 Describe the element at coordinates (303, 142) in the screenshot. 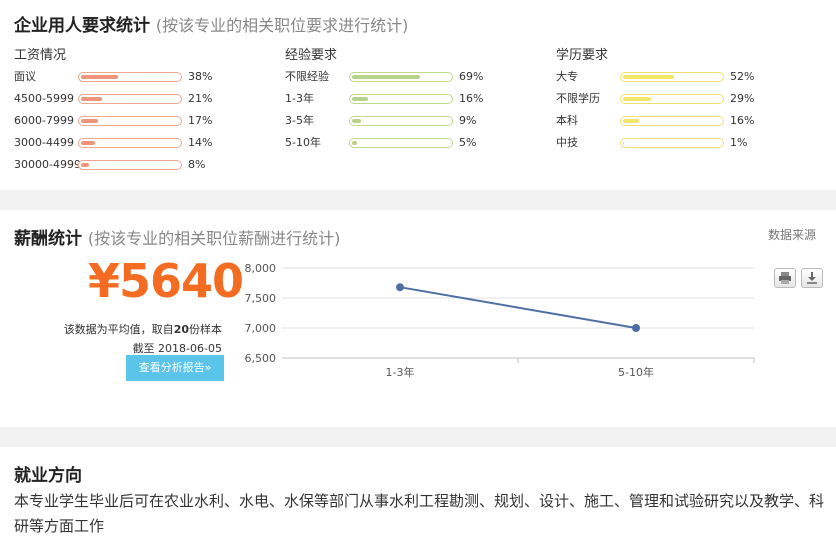

I see `requirement-label: 5-10年` at that location.